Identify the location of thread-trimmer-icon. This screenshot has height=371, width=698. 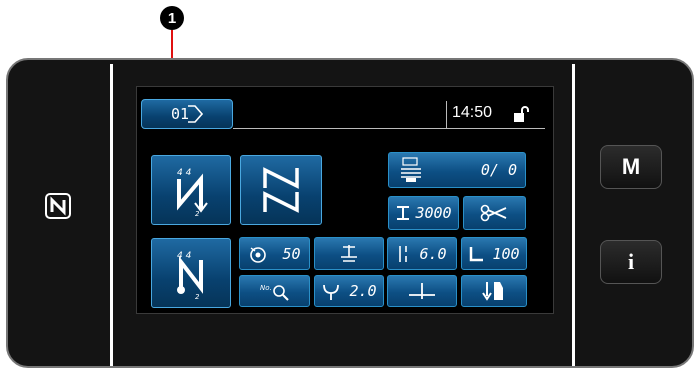
(493, 213).